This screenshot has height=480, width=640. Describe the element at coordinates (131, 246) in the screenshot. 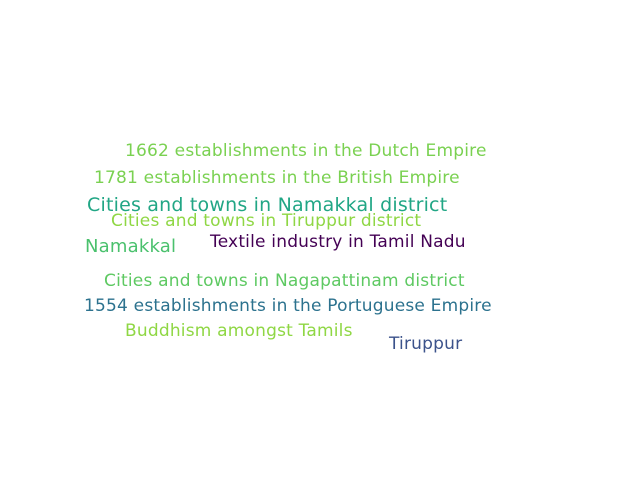

I see `word-namakkal: Namakkal` at that location.